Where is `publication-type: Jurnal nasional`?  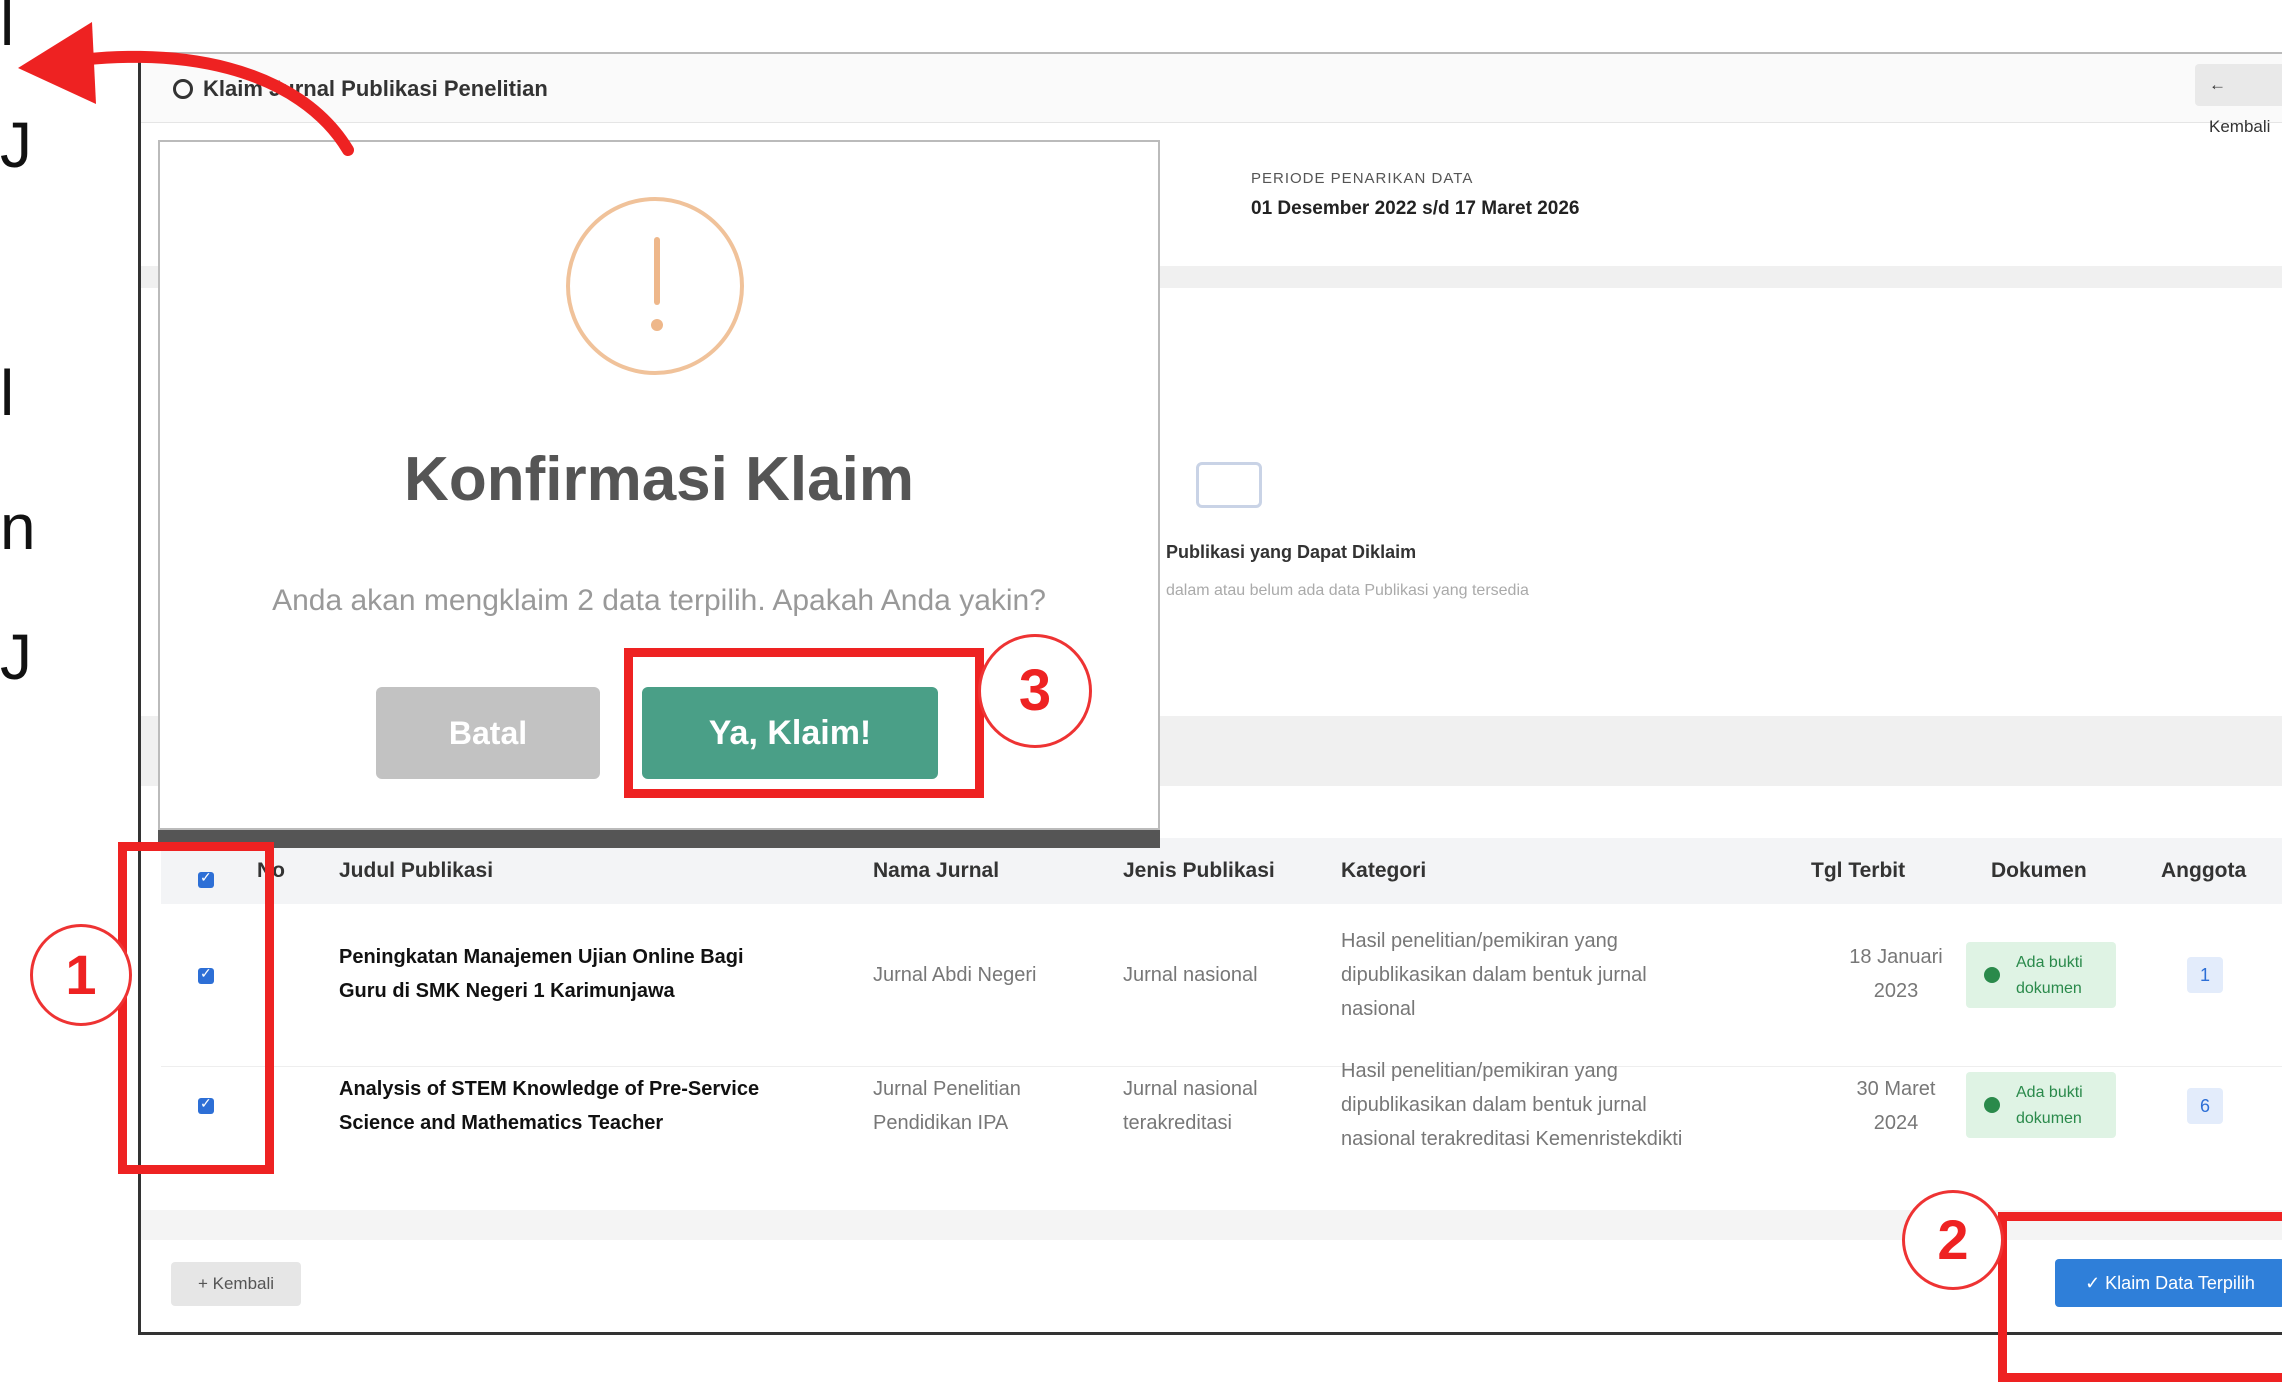
publication-type: Jurnal nasional is located at coordinates (1190, 975).